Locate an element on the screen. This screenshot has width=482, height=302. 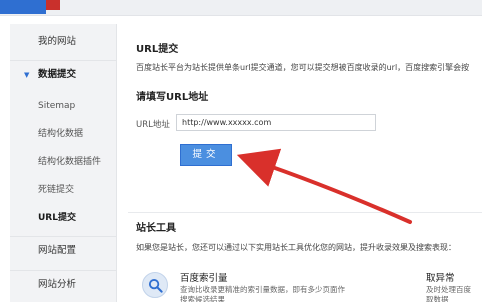
search-icon is located at coordinates (155, 285).